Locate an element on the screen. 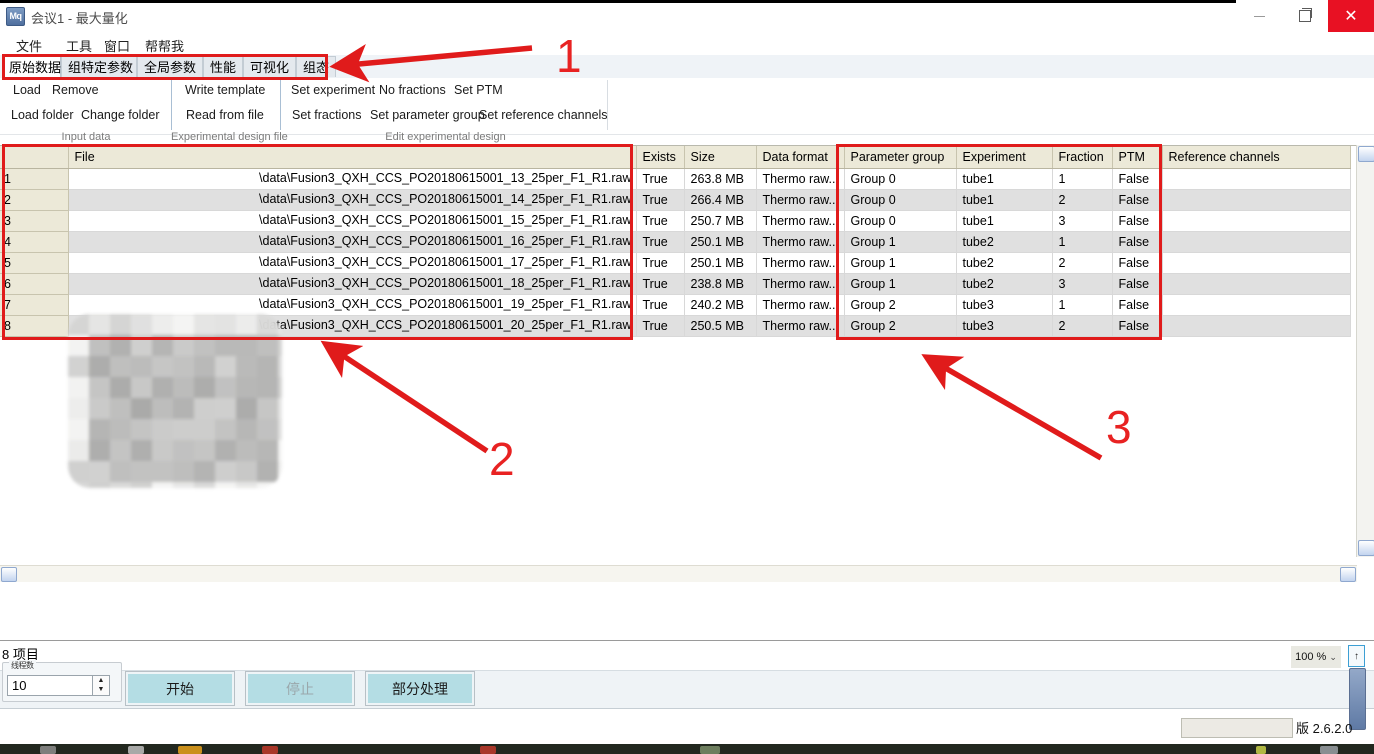 Image resolution: width=1374 pixels, height=754 pixels. change-folder-button: Change folder is located at coordinates (120, 115).